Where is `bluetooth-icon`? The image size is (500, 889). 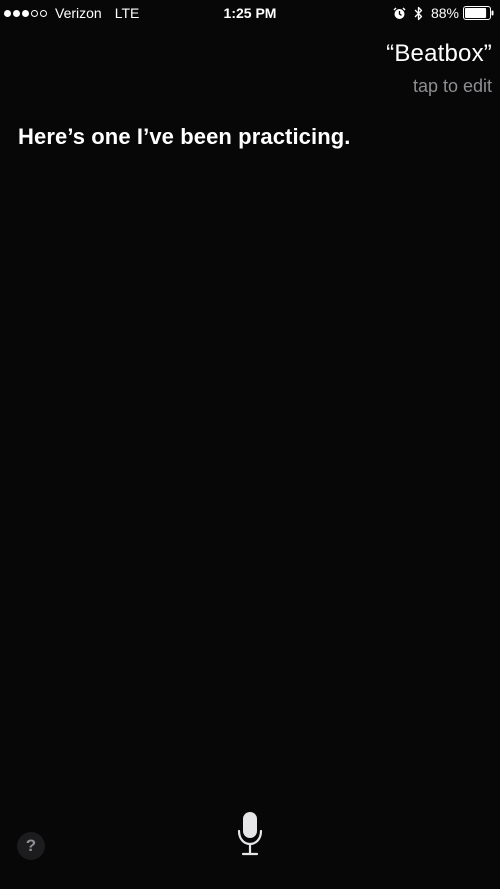
bluetooth-icon is located at coordinates (418, 13).